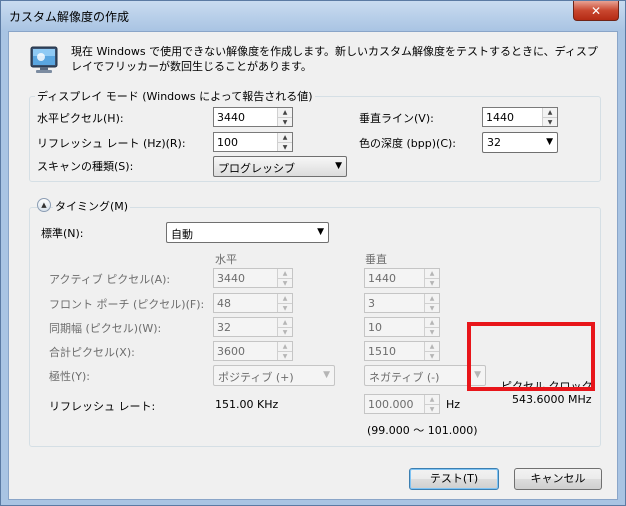 This screenshot has height=506, width=626. Describe the element at coordinates (102, 406) in the screenshot. I see `timing-refresh-label: リフレッシュ レート:` at that location.